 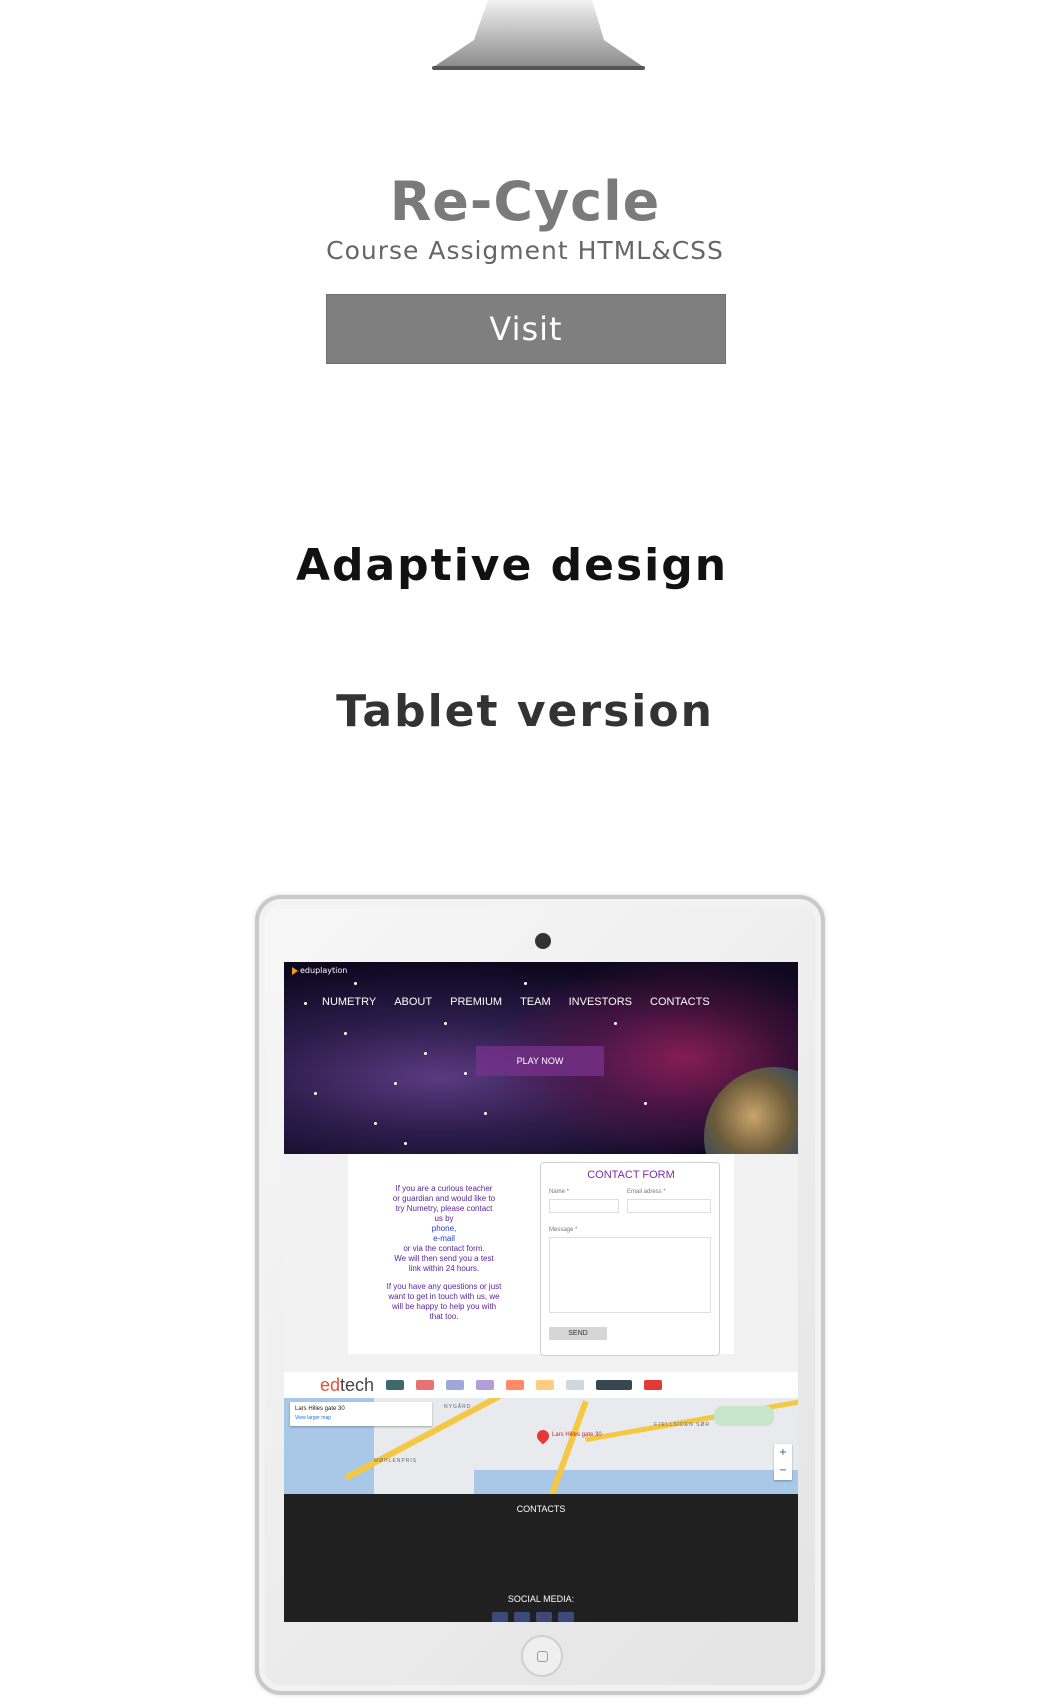 What do you see at coordinates (347, 1384) in the screenshot?
I see `edtech-logo: edtech` at bounding box center [347, 1384].